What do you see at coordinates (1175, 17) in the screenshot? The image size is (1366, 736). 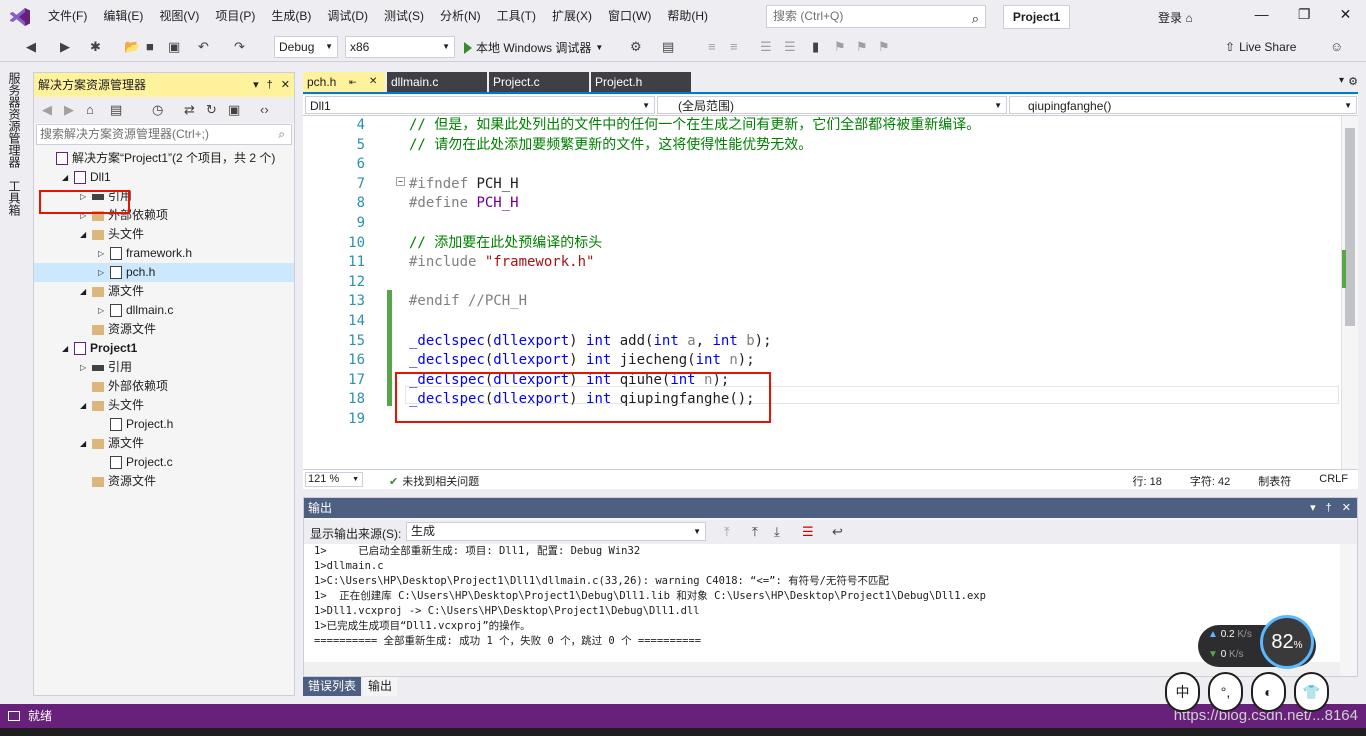 I see `sign-in-button: 登录 ⌂` at bounding box center [1175, 17].